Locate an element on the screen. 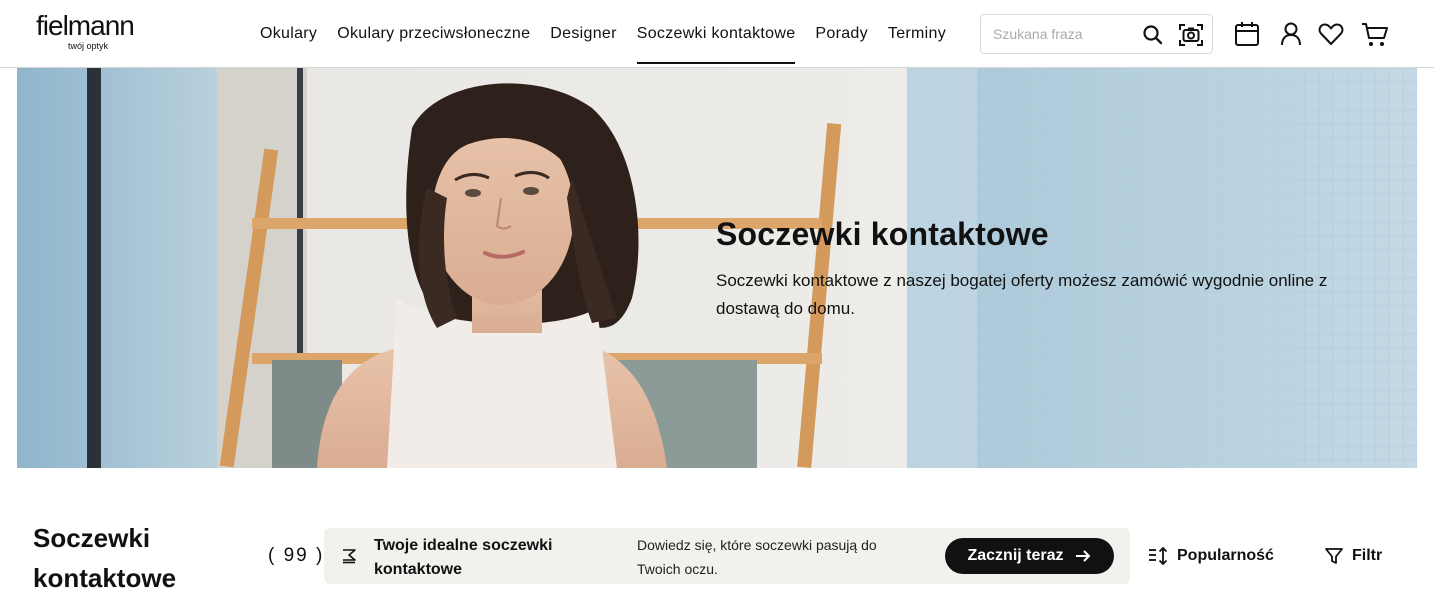 The width and height of the screenshot is (1434, 610). user-icon is located at coordinates (1291, 34).